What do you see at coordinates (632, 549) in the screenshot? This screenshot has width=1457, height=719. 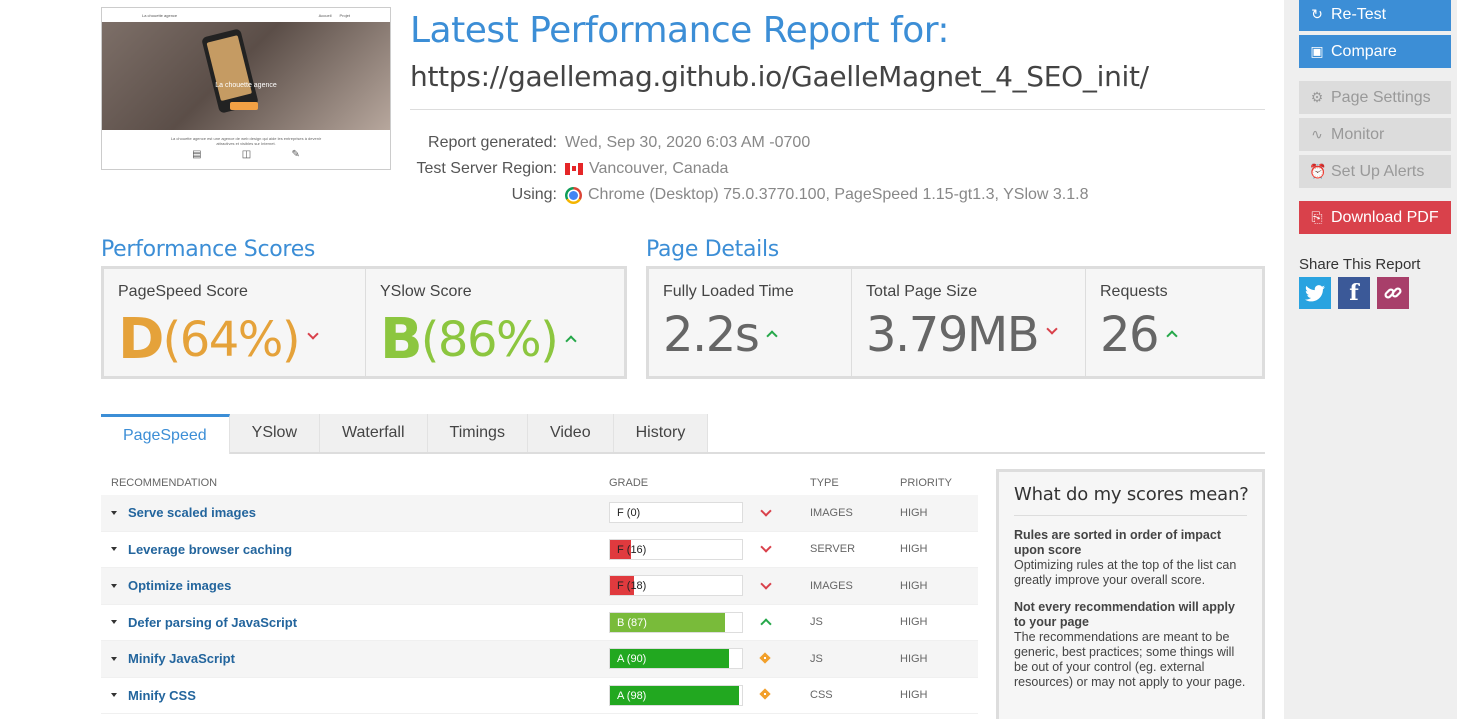 I see `grade-text: F (16)` at bounding box center [632, 549].